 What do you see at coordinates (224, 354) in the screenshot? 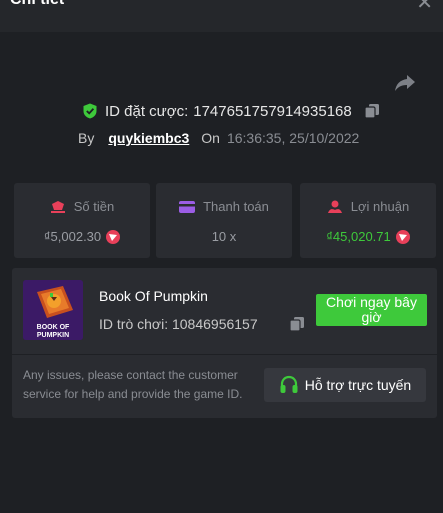
I see `divider` at bounding box center [224, 354].